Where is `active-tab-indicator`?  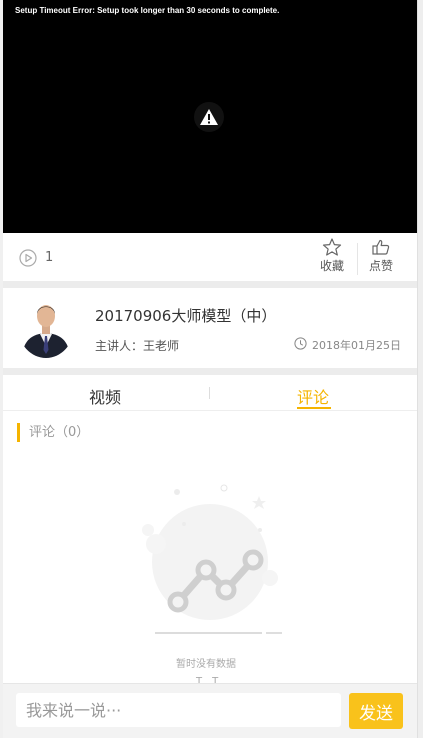
active-tab-indicator is located at coordinates (314, 408).